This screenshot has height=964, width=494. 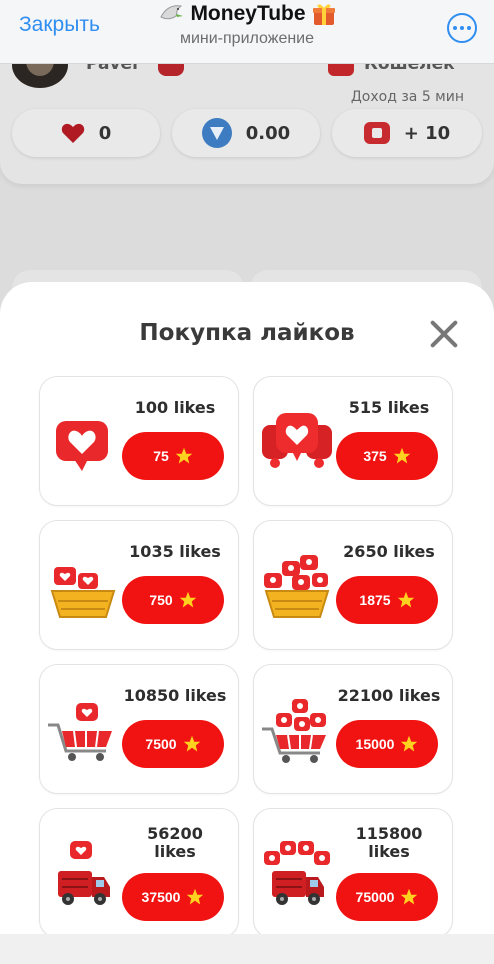 I want to click on ton-balance: 0.00, so click(x=268, y=133).